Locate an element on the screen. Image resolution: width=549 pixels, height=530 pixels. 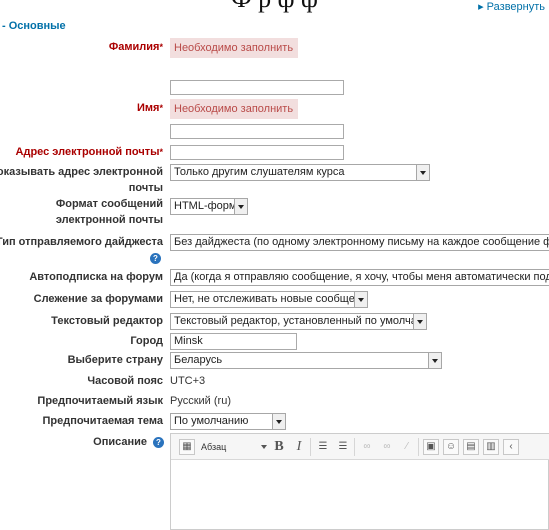
lastname-input is located at coordinates (257, 87).